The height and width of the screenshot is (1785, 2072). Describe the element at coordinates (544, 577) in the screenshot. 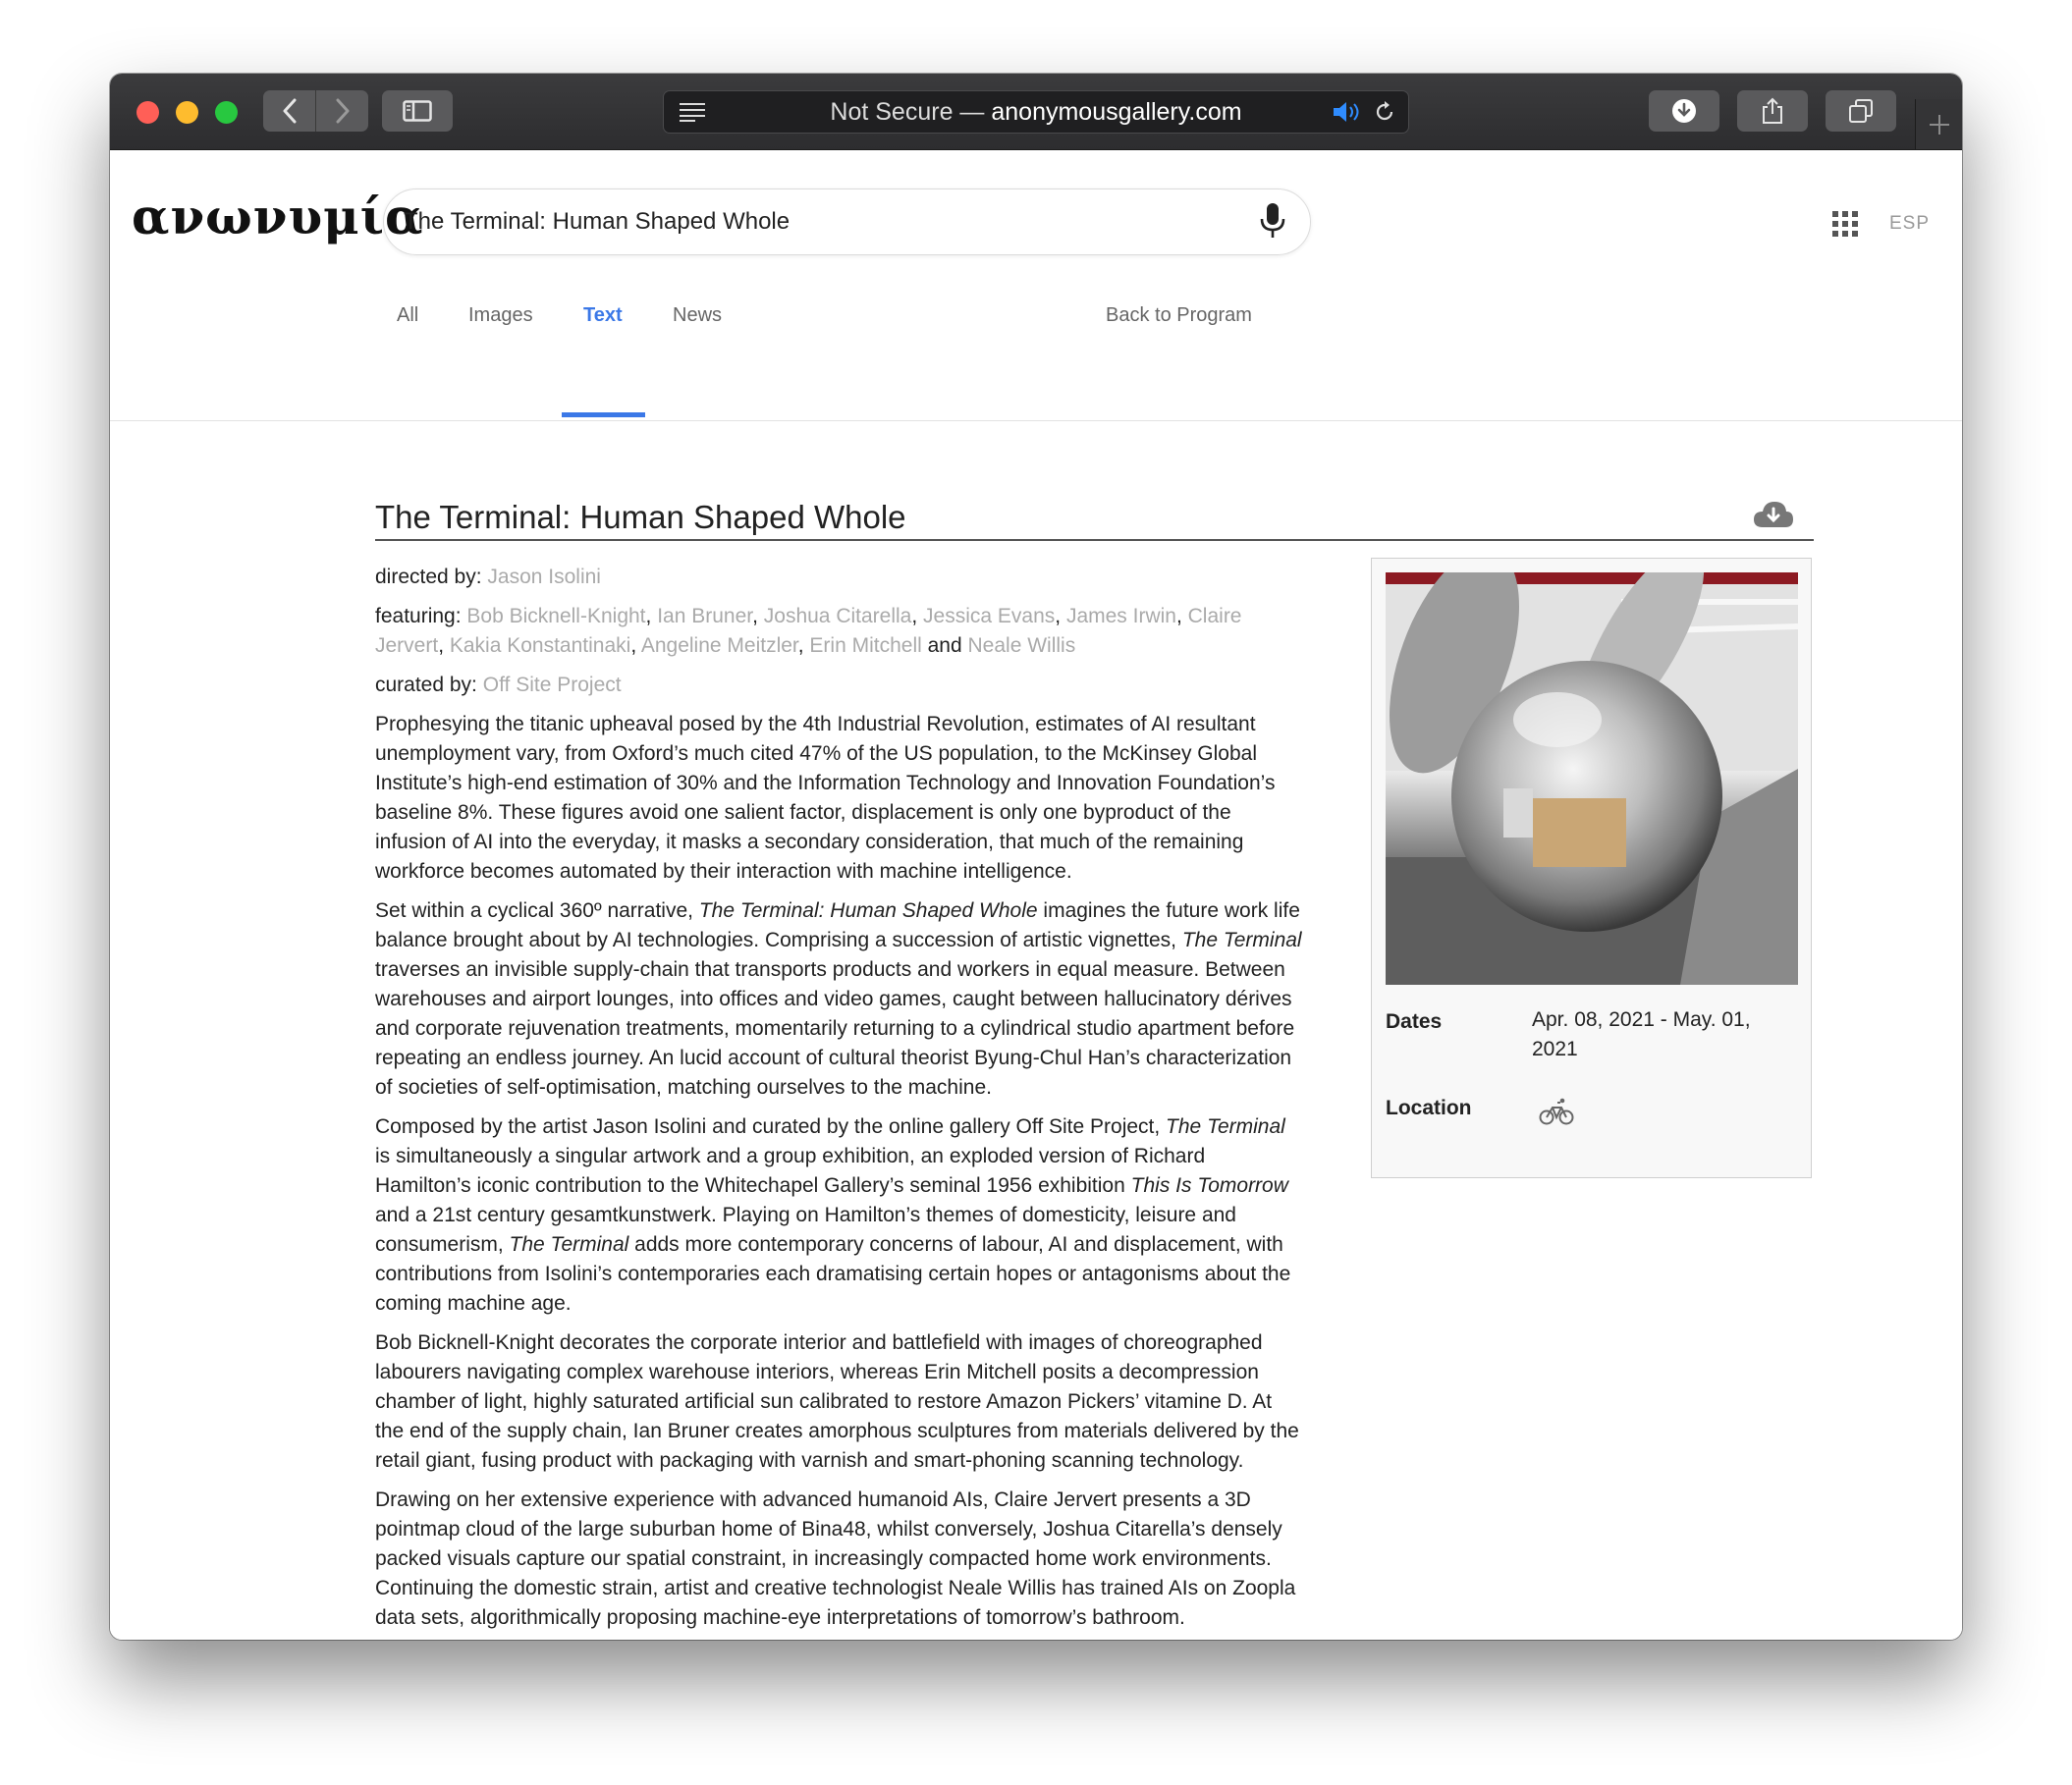

I see `director-link: Jason Isolini` at that location.